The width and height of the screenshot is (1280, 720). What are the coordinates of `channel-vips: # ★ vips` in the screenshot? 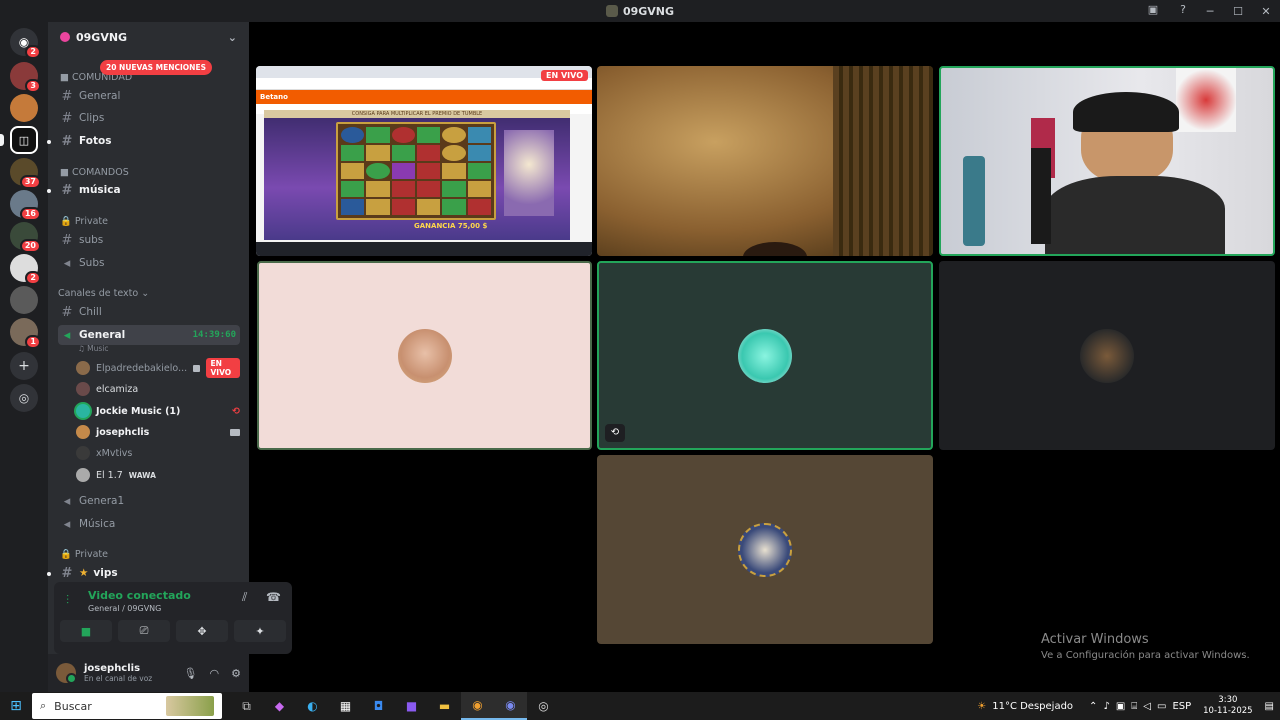 It's located at (149, 573).